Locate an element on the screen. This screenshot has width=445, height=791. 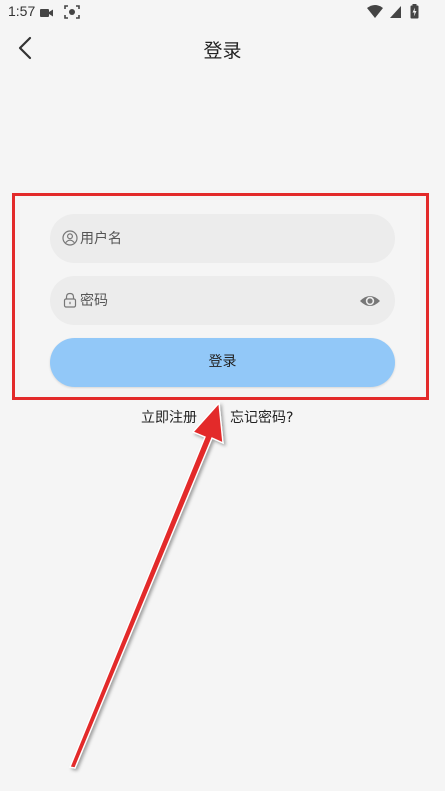
cellular-signal-icon is located at coordinates (395, 12).